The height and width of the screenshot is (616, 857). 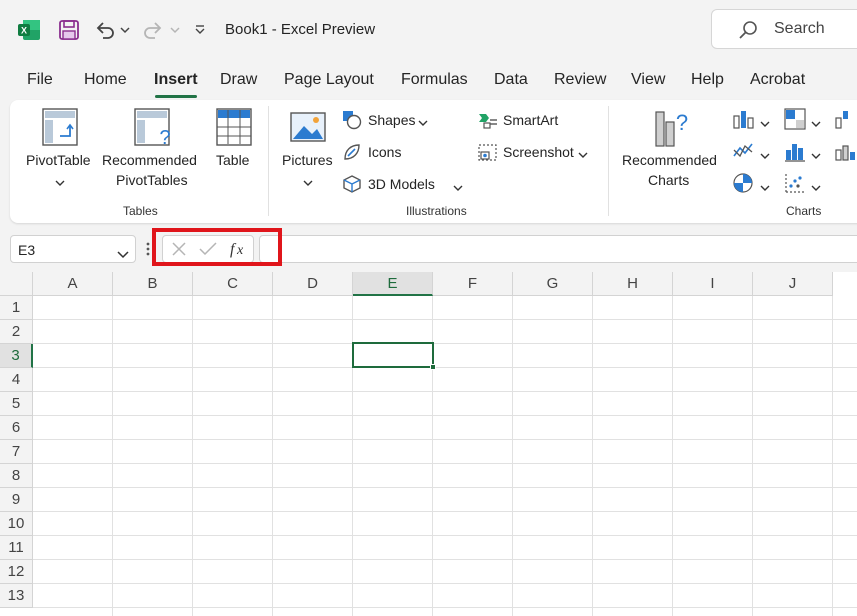 What do you see at coordinates (795, 185) in the screenshot?
I see `scatter-chart-icon` at bounding box center [795, 185].